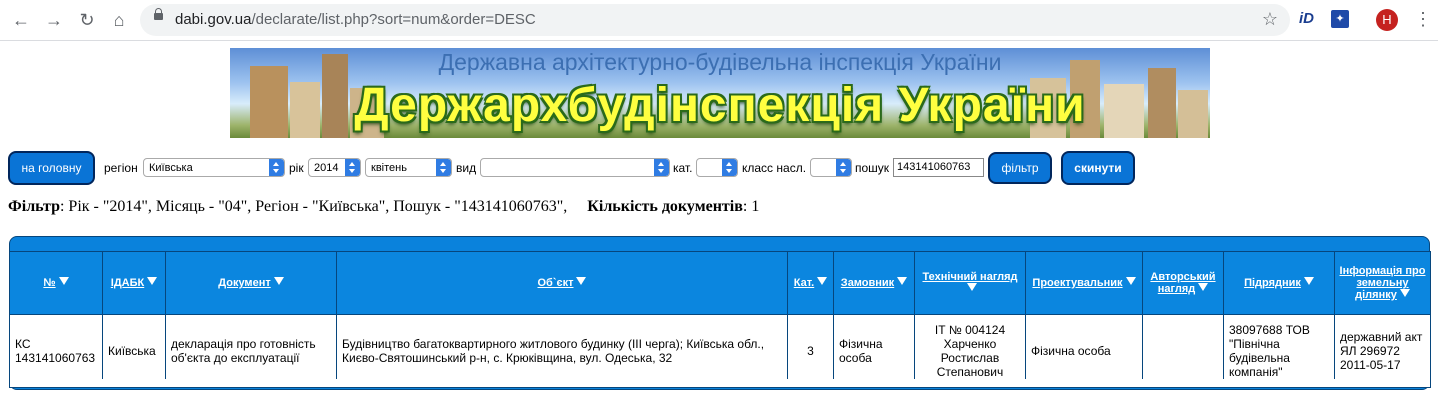 This screenshot has height=402, width=1438. Describe the element at coordinates (389, 168) in the screenshot. I see `month-select-value: квітень` at that location.